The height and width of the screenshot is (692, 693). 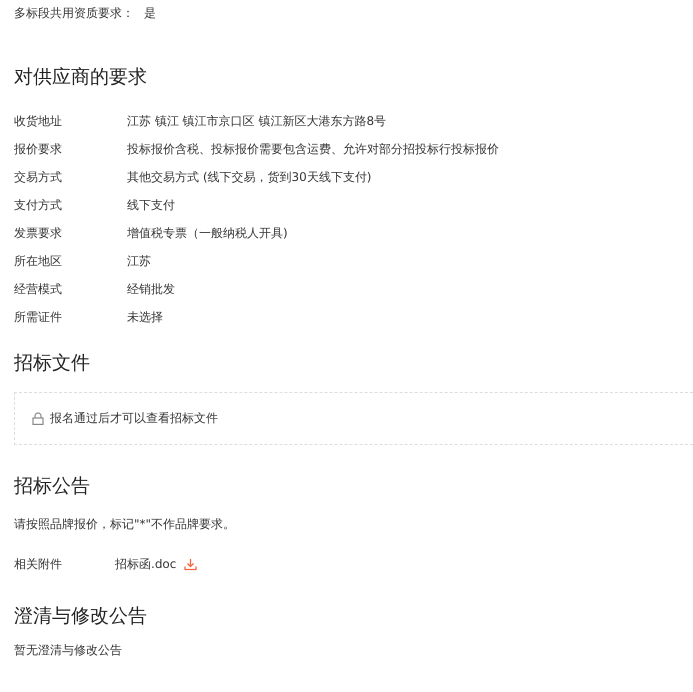 I want to click on field-value: 其他交易方式 (线下交易，货到30天线下支付), so click(x=249, y=177).